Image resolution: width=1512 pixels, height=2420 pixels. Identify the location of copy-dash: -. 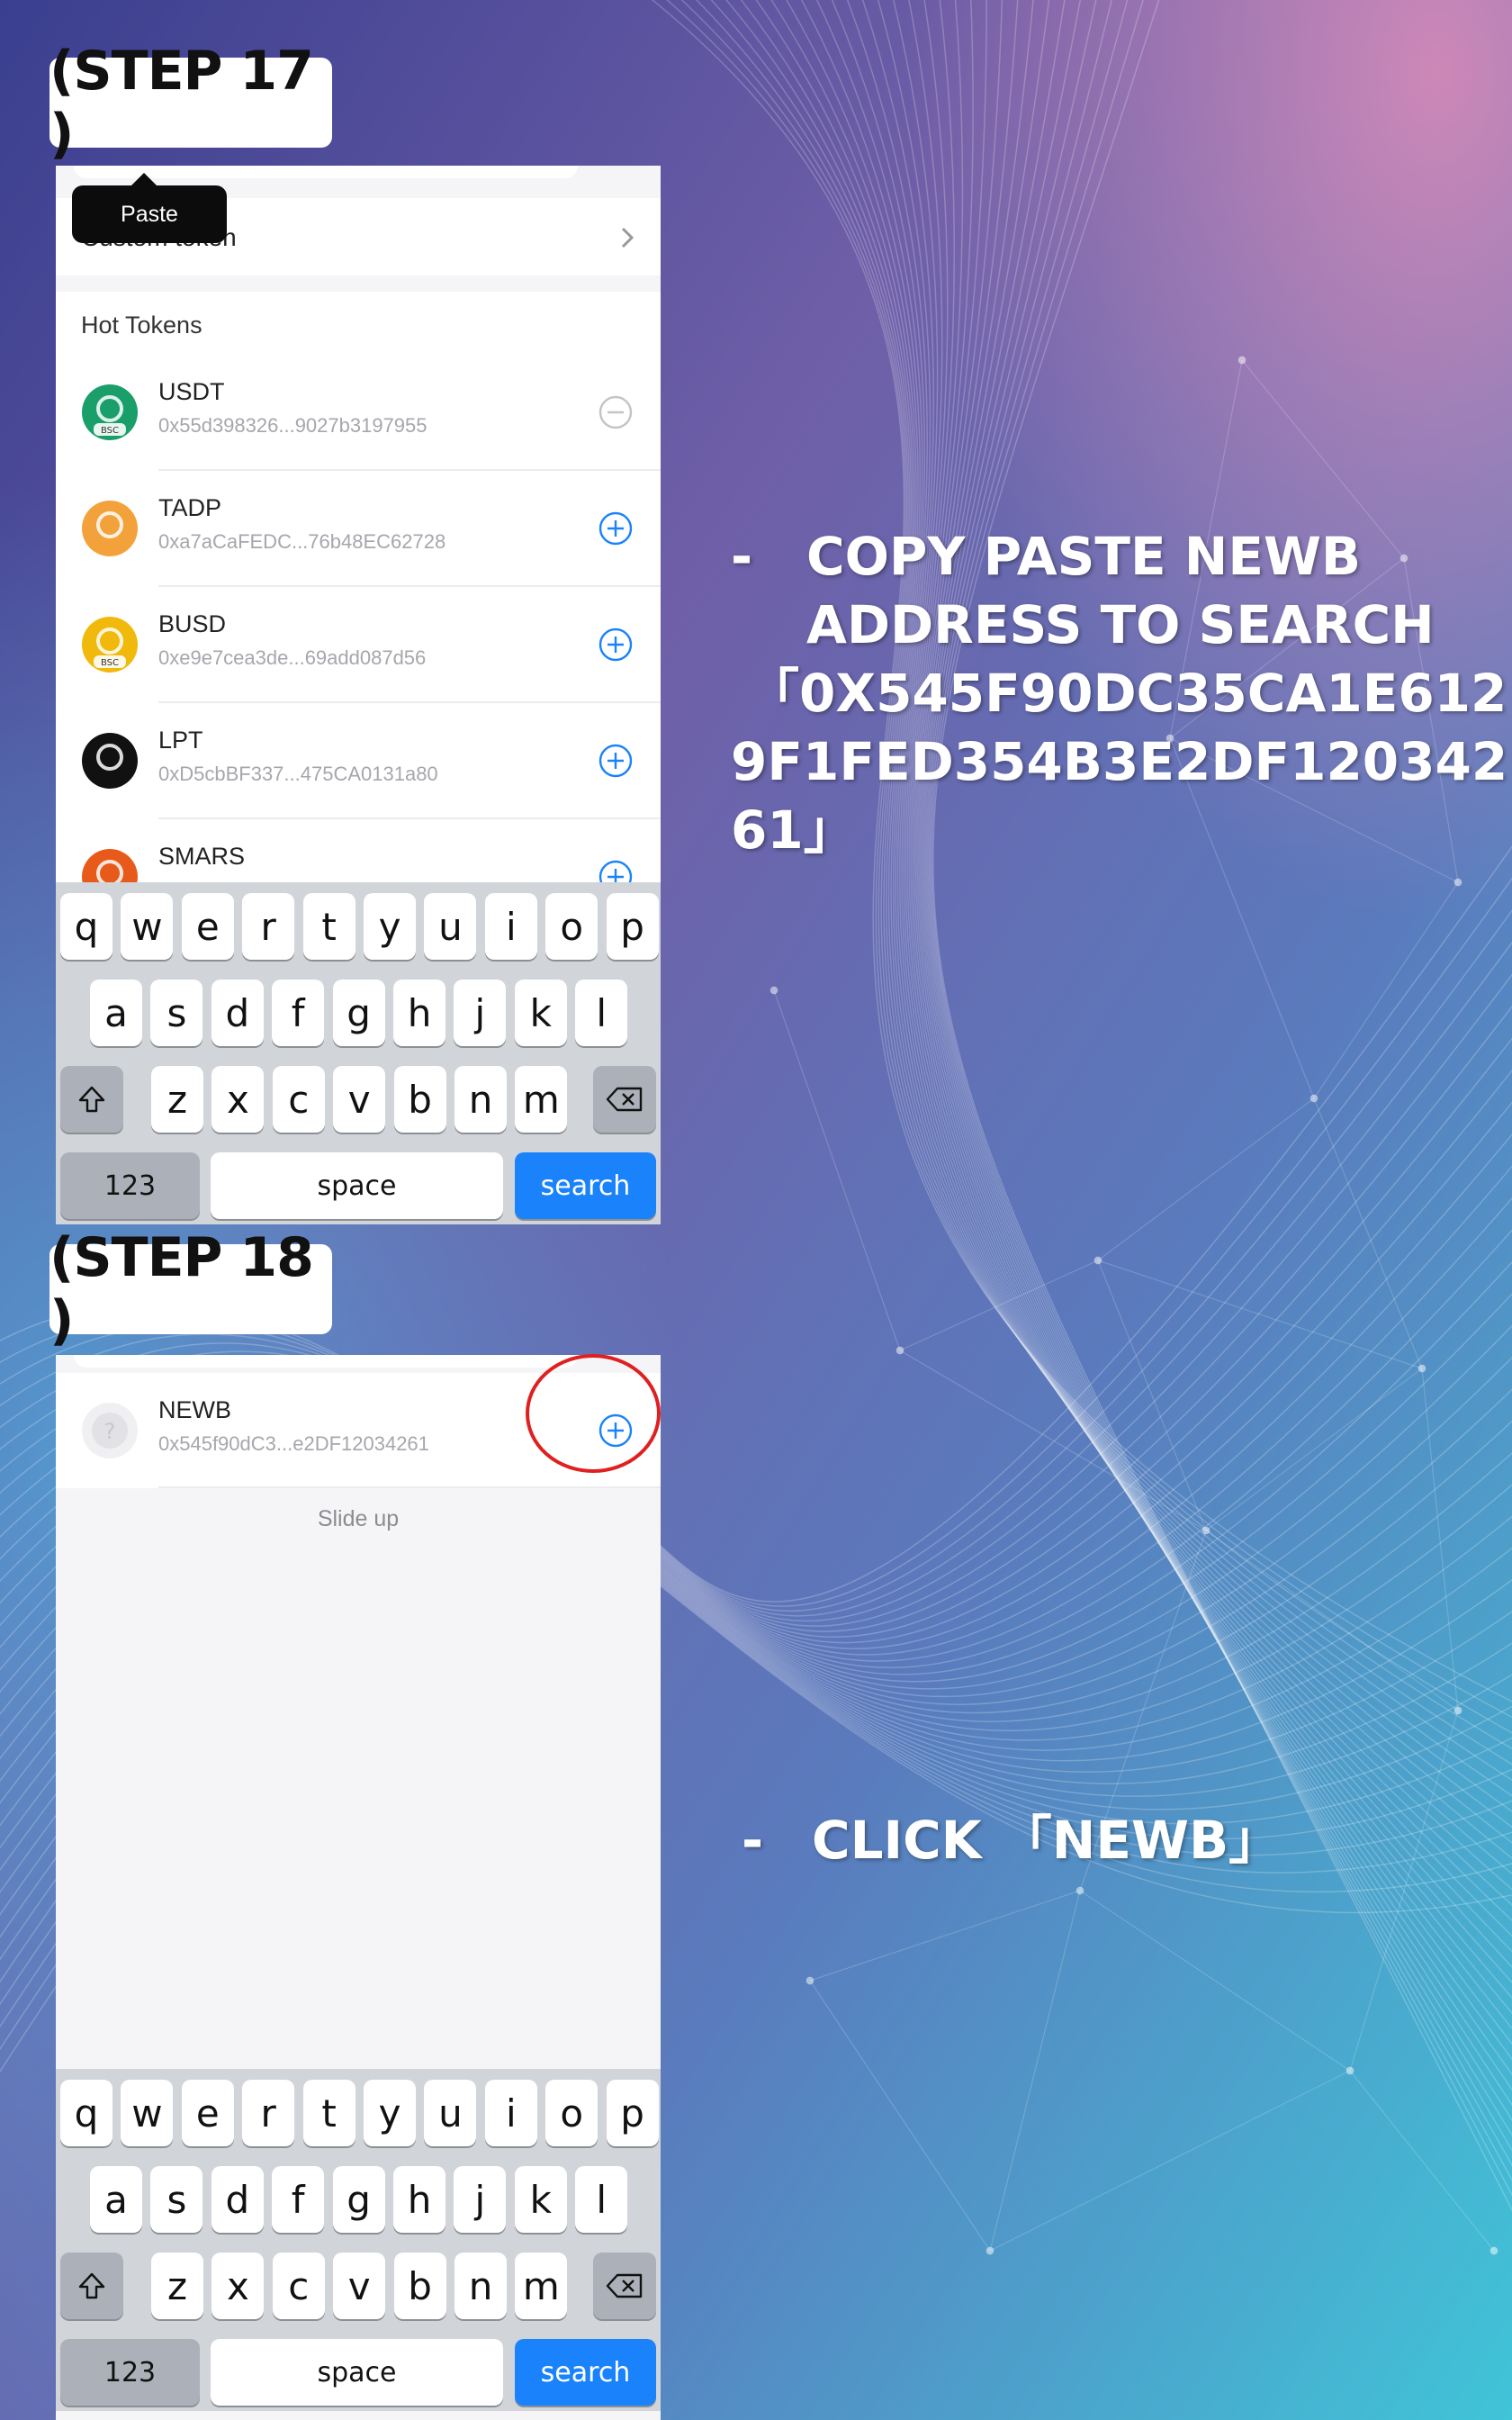
(742, 556).